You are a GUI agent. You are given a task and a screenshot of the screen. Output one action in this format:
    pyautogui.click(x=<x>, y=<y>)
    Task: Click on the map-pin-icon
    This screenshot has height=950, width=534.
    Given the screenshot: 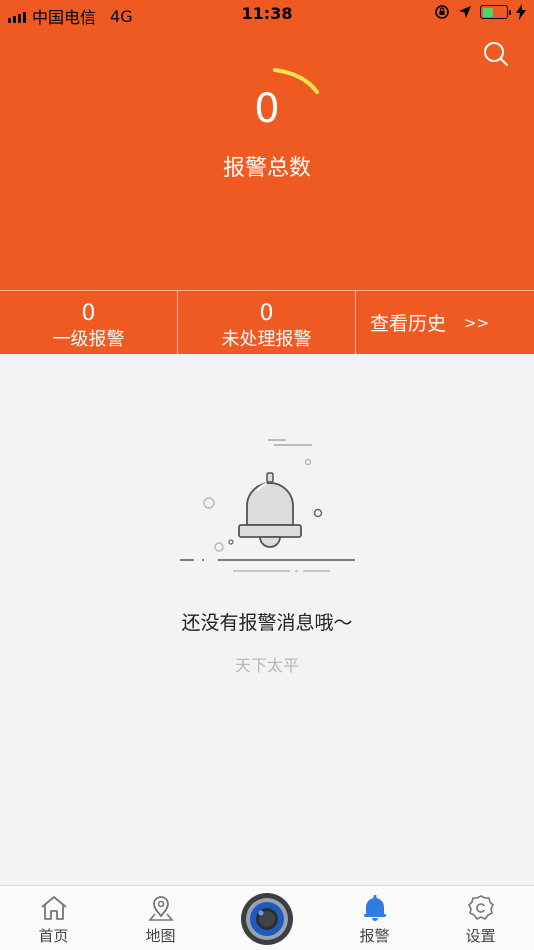 What is the action you would take?
    pyautogui.click(x=160, y=908)
    